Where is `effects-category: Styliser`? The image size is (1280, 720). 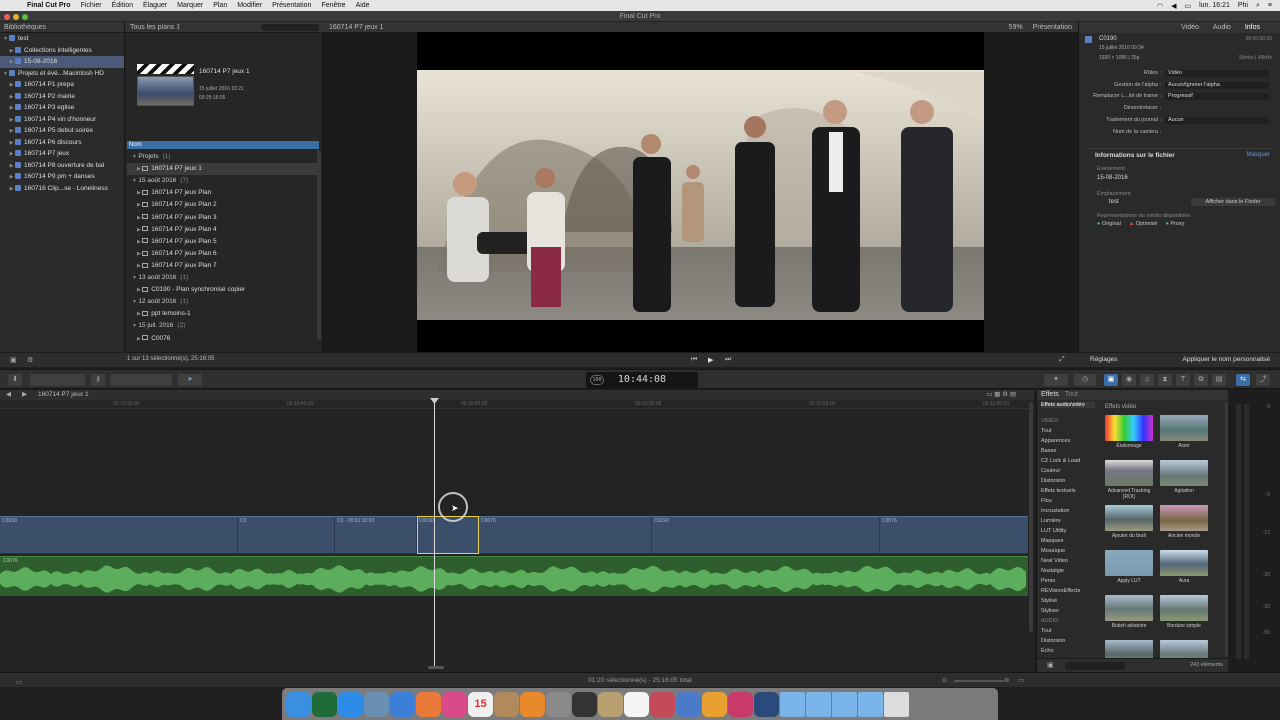
effects-category: Styliser is located at coordinates (1050, 611).